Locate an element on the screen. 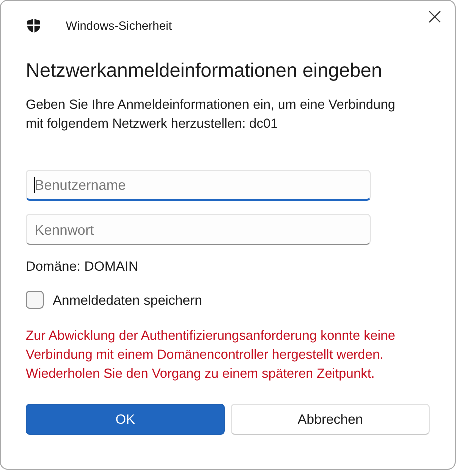  input-field: Benutzername is located at coordinates (198, 185).